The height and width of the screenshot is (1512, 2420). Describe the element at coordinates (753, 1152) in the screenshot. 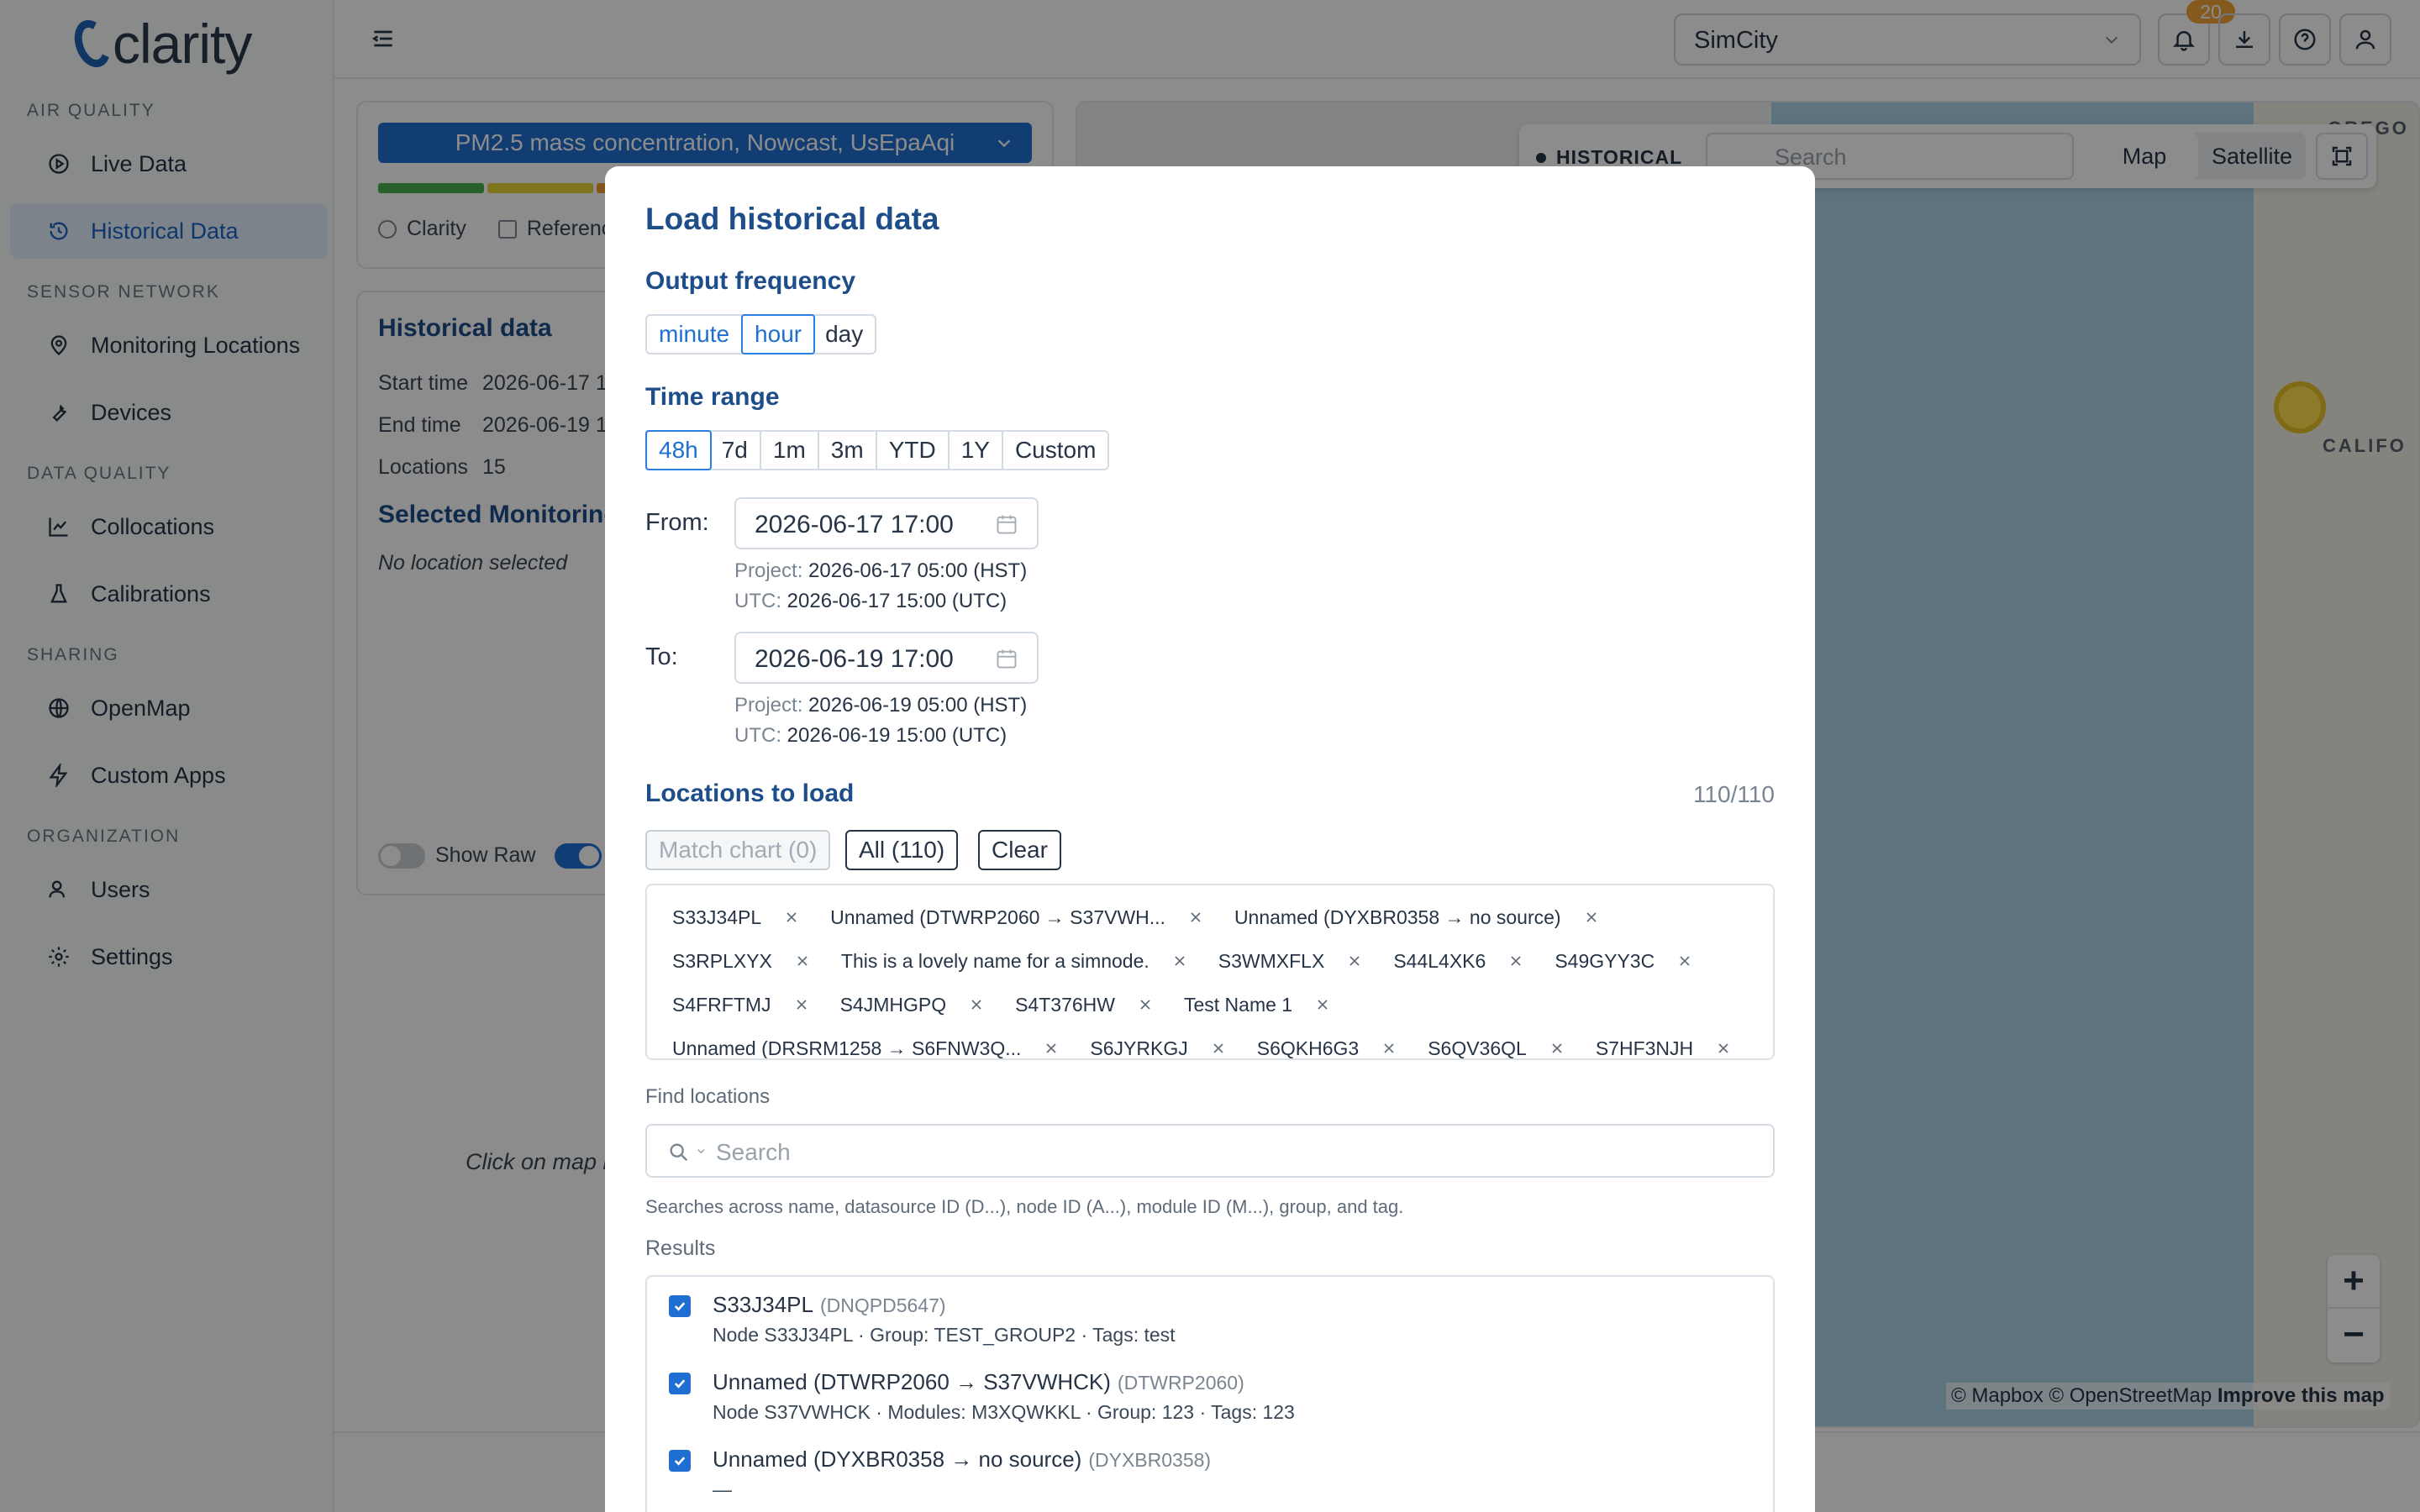

I see `find-locations-placeholder: Search` at that location.